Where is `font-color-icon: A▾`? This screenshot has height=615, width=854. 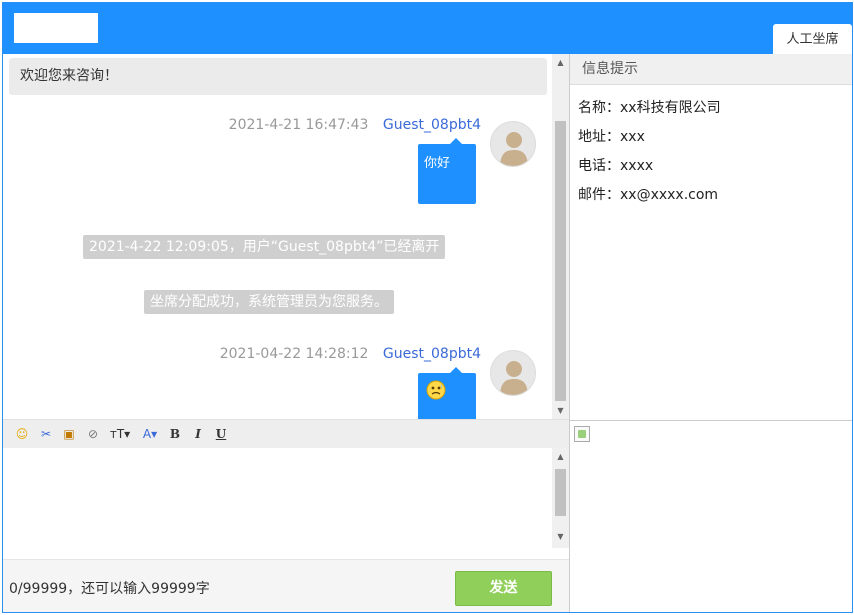 font-color-icon: A▾ is located at coordinates (150, 434).